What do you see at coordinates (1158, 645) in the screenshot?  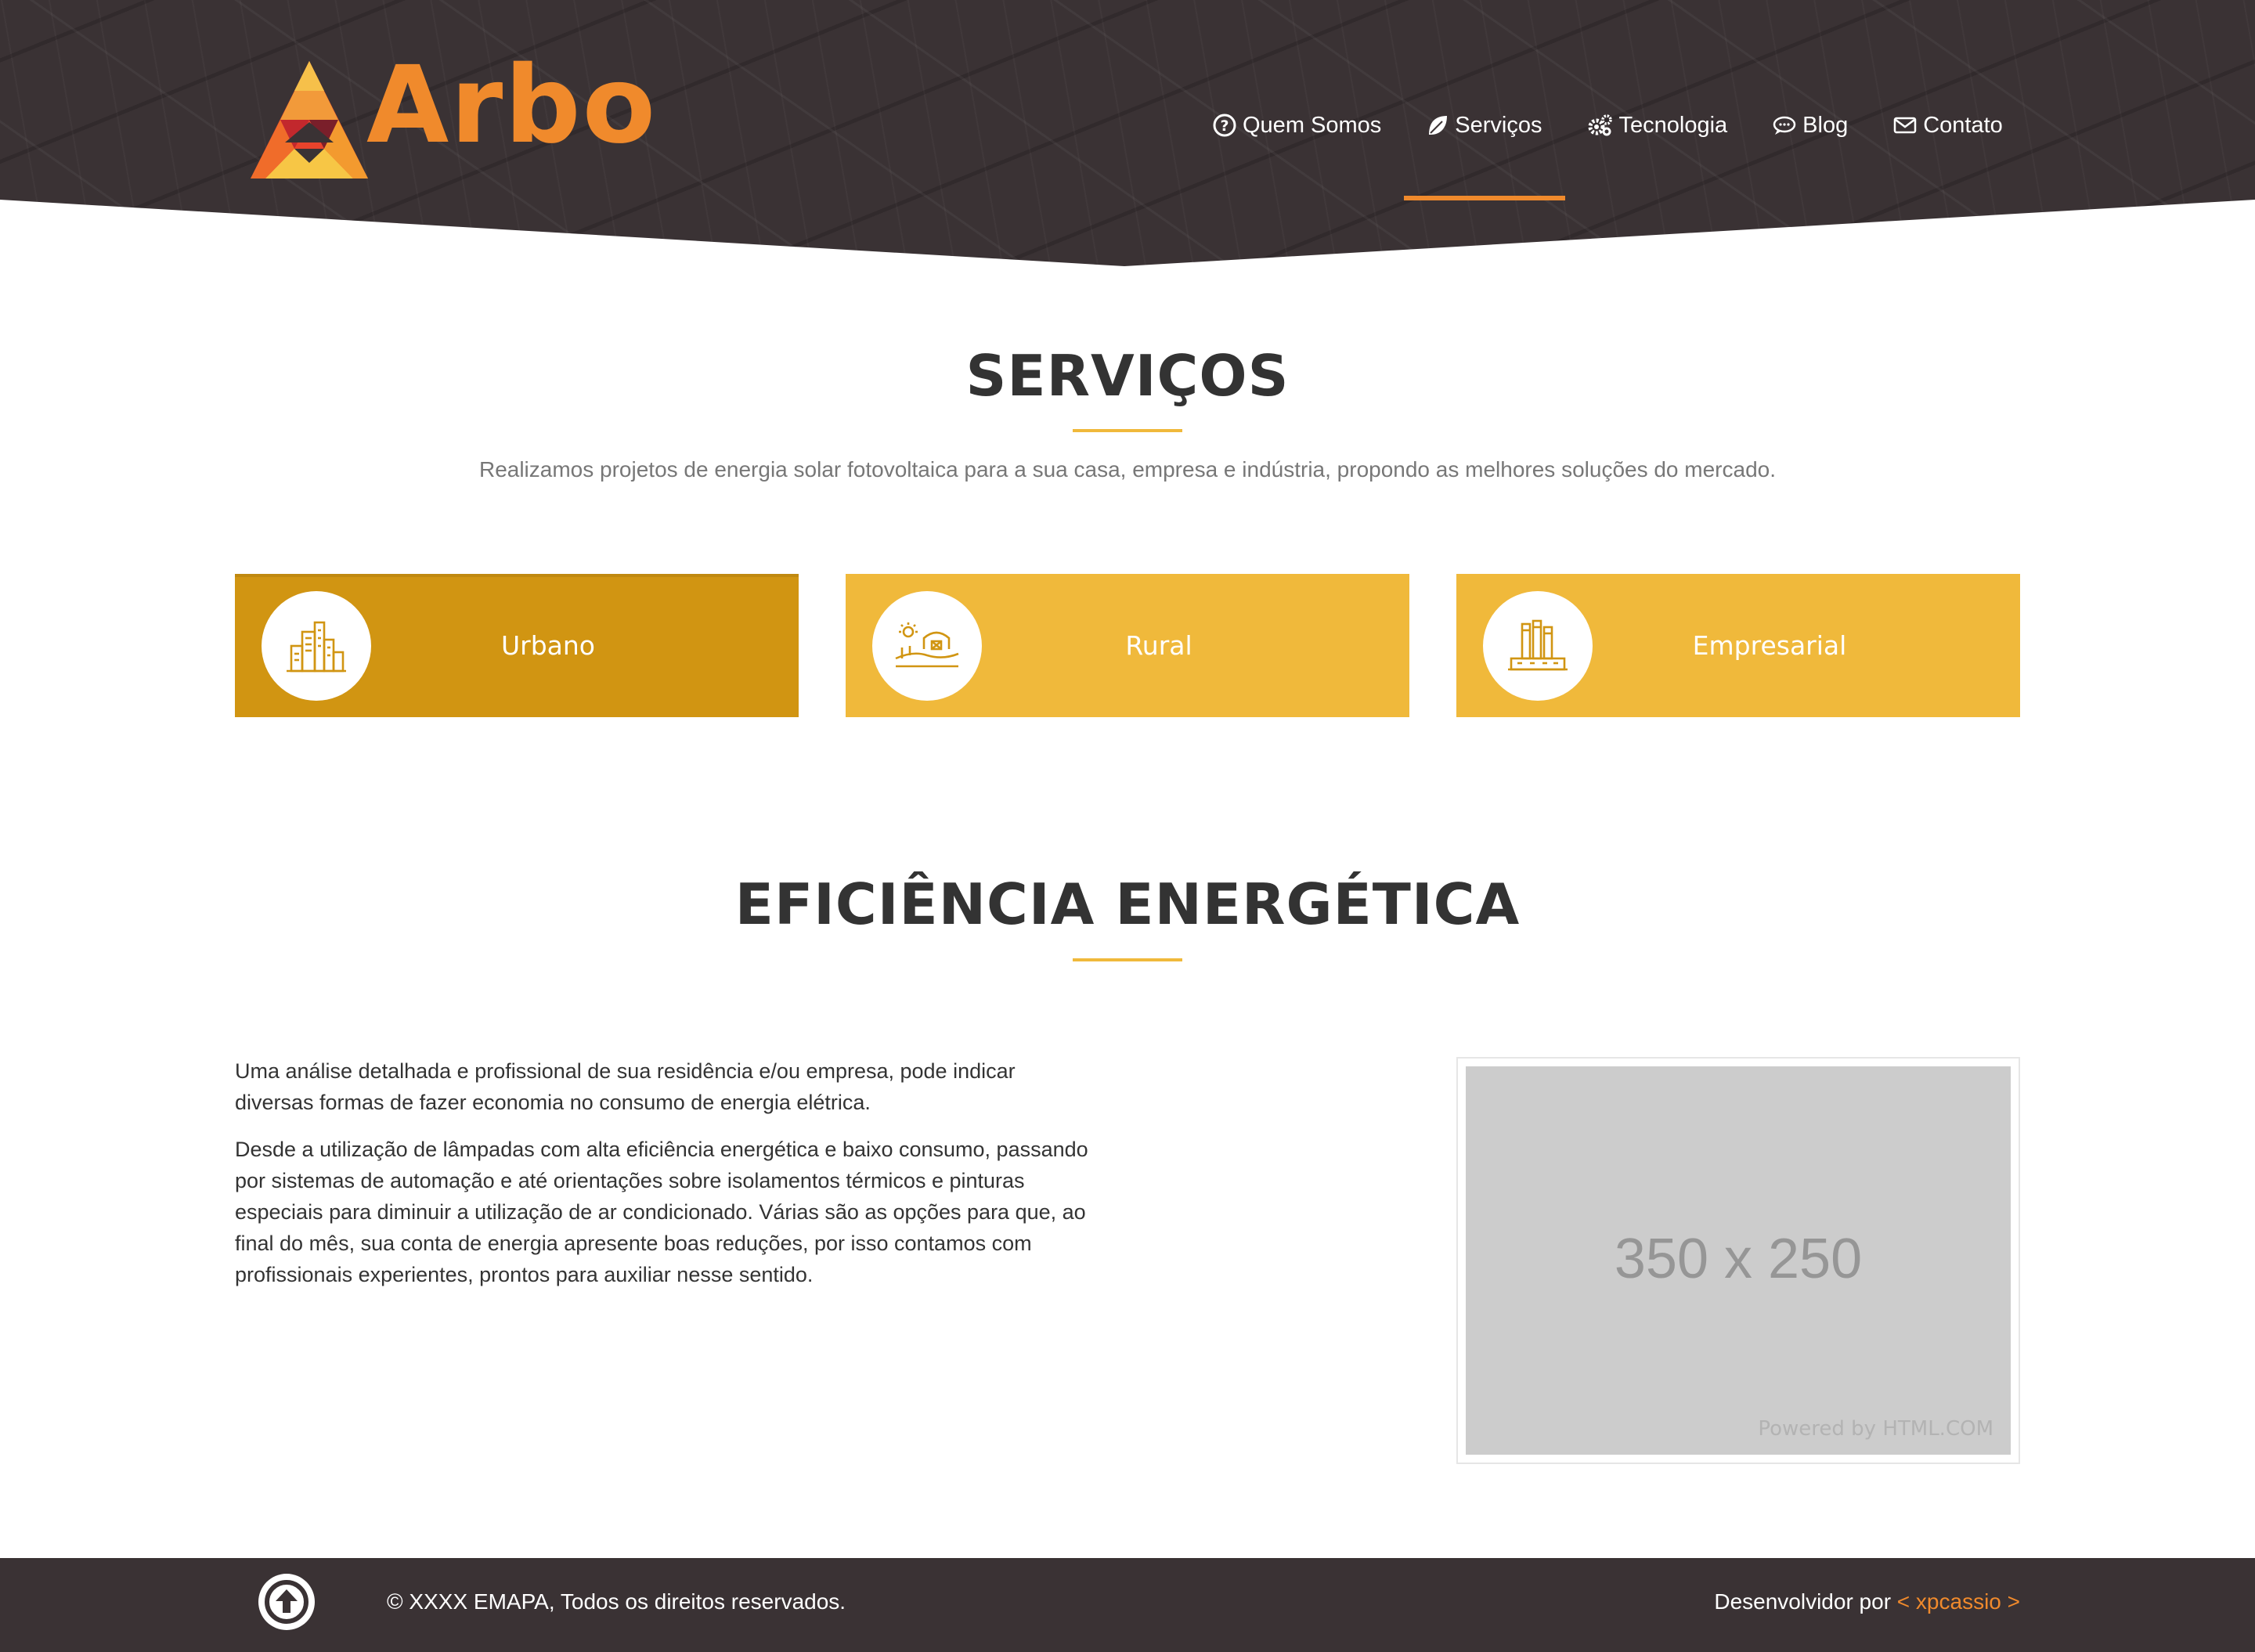 I see `service-card-label: Rural` at bounding box center [1158, 645].